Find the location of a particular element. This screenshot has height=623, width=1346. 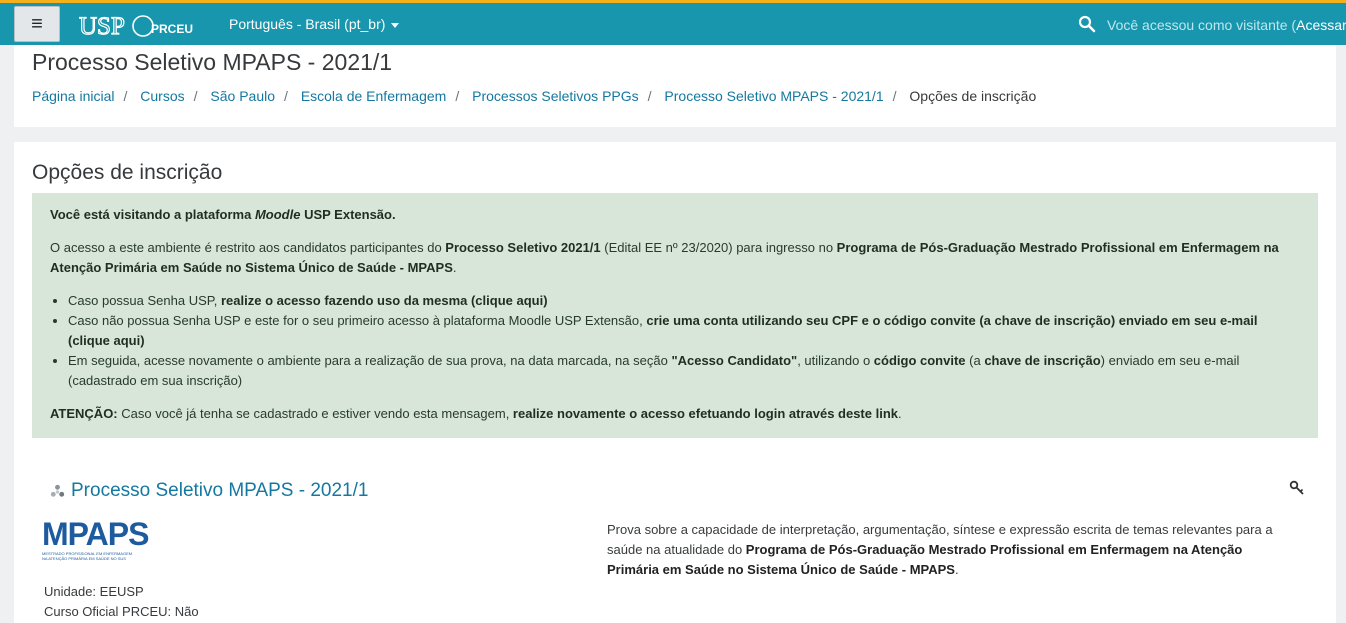

logo-prceu-text: PRCEU is located at coordinates (172, 29).